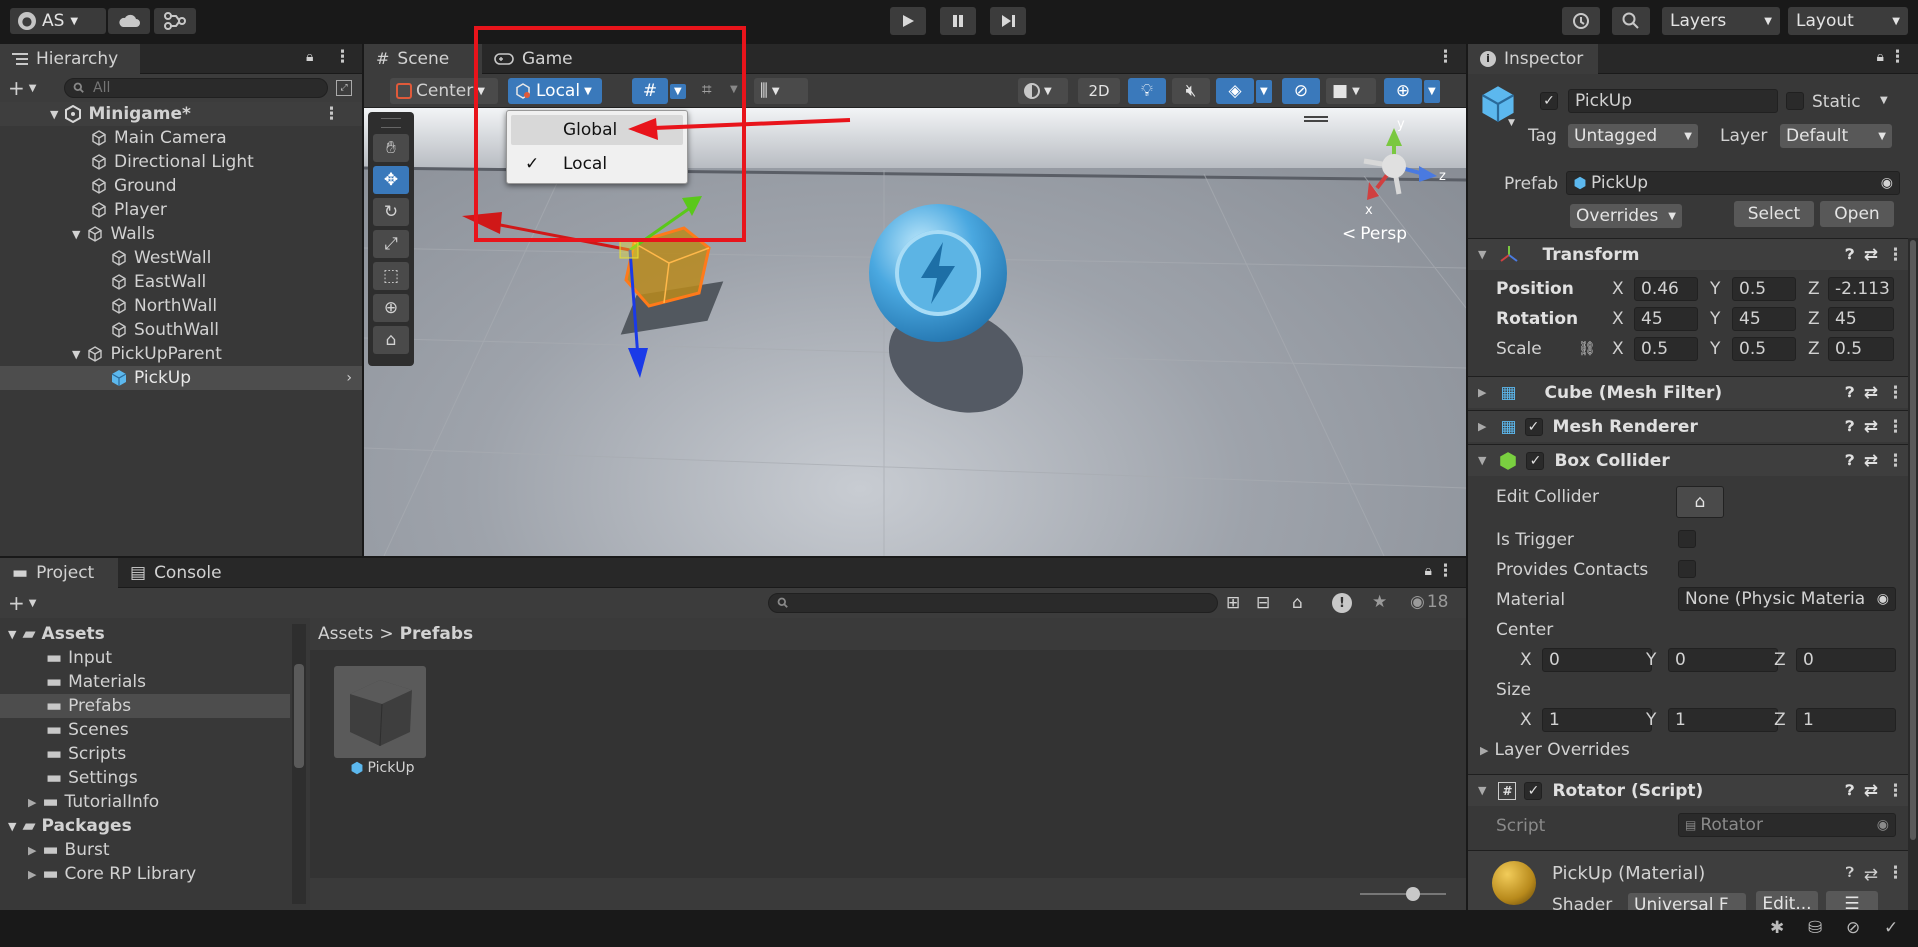  I want to click on position-z-field: -2.113, so click(1861, 289).